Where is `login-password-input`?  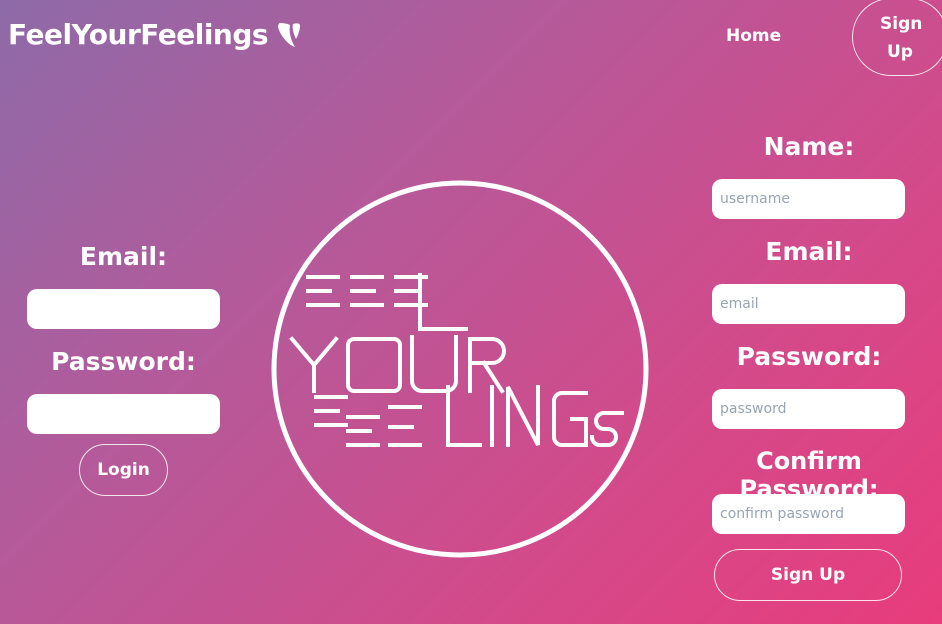 login-password-input is located at coordinates (123, 414).